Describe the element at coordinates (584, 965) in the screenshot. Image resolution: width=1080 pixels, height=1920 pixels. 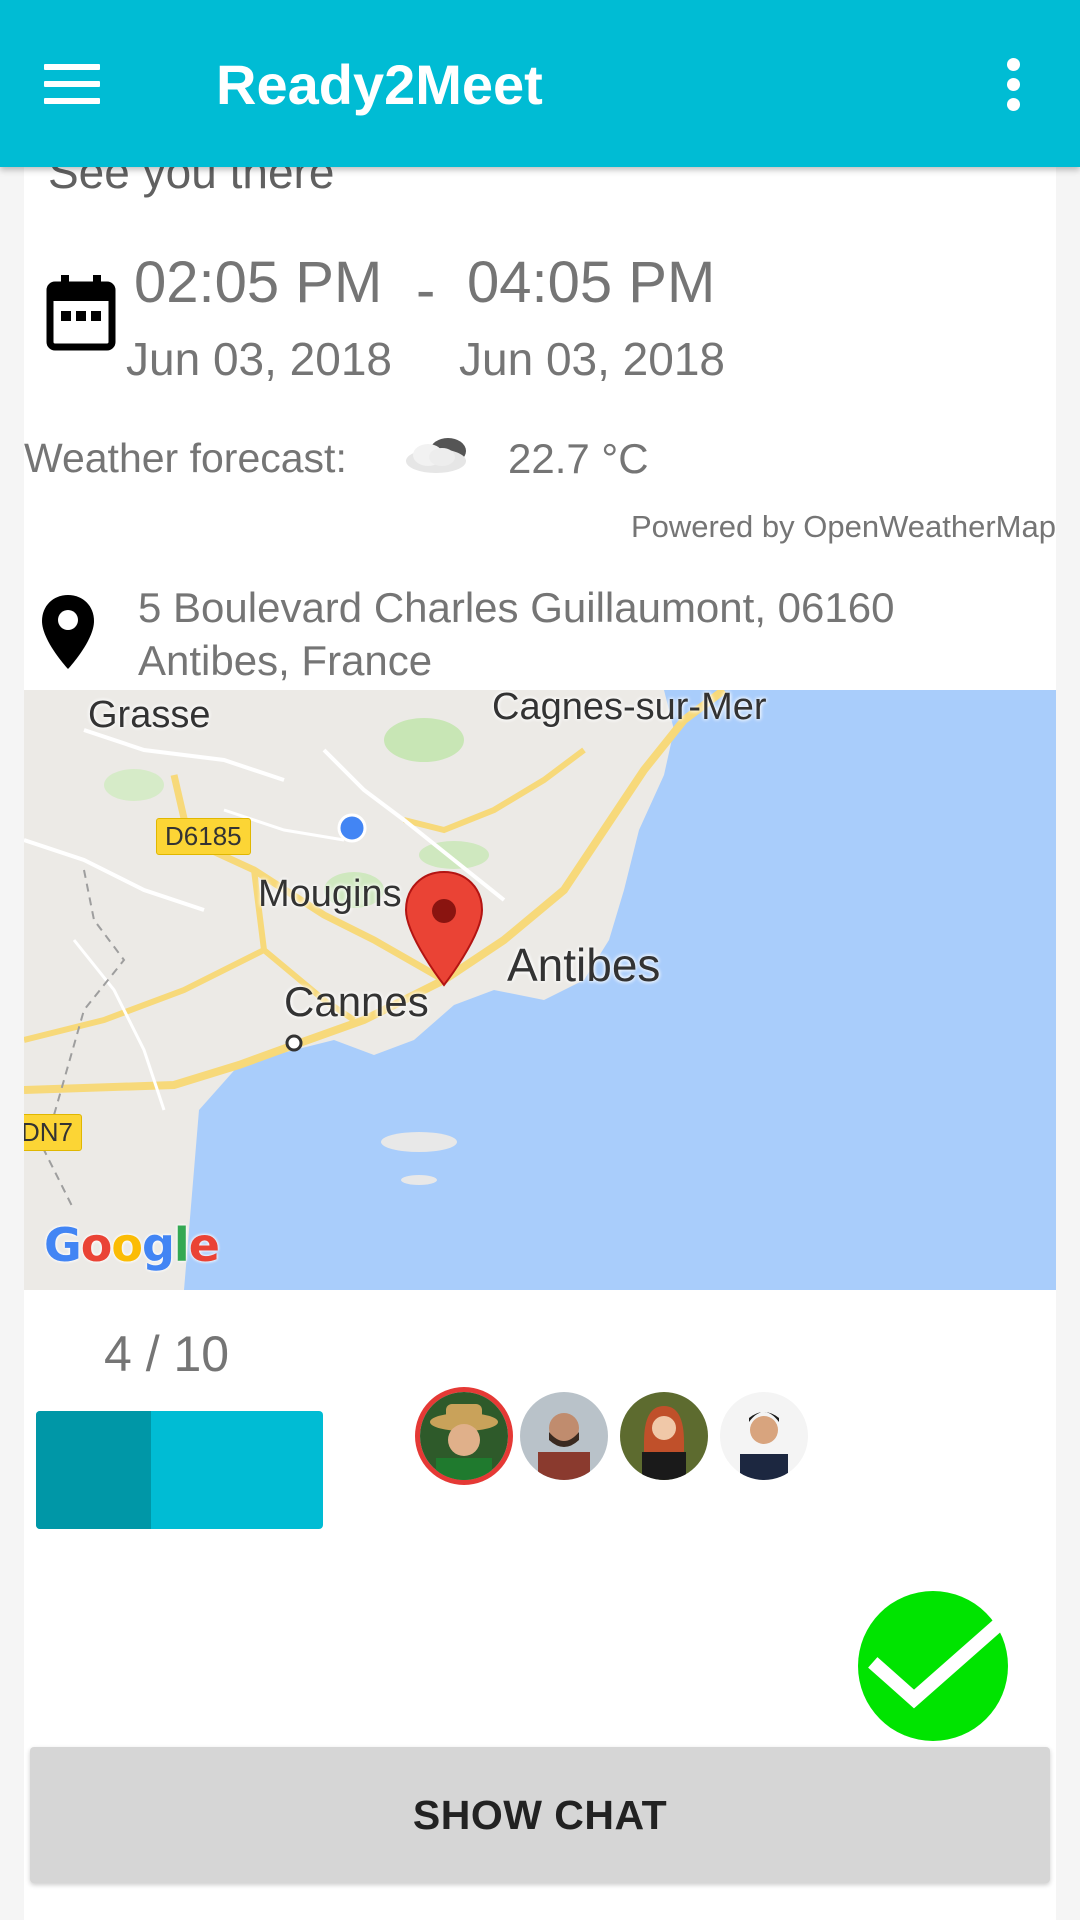
I see `map-label-antibes: Antibes` at that location.